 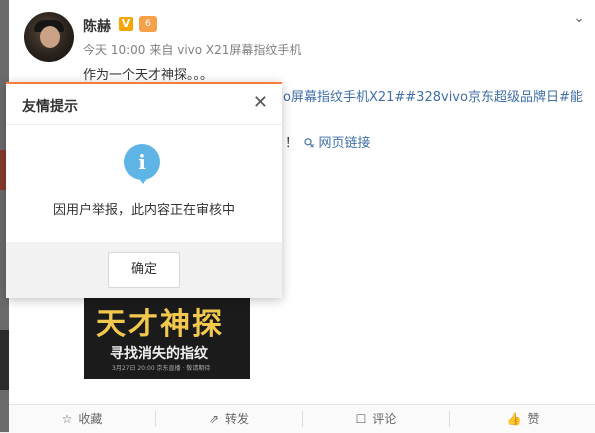 I want to click on share-icon: ⇗, so click(x=214, y=419).